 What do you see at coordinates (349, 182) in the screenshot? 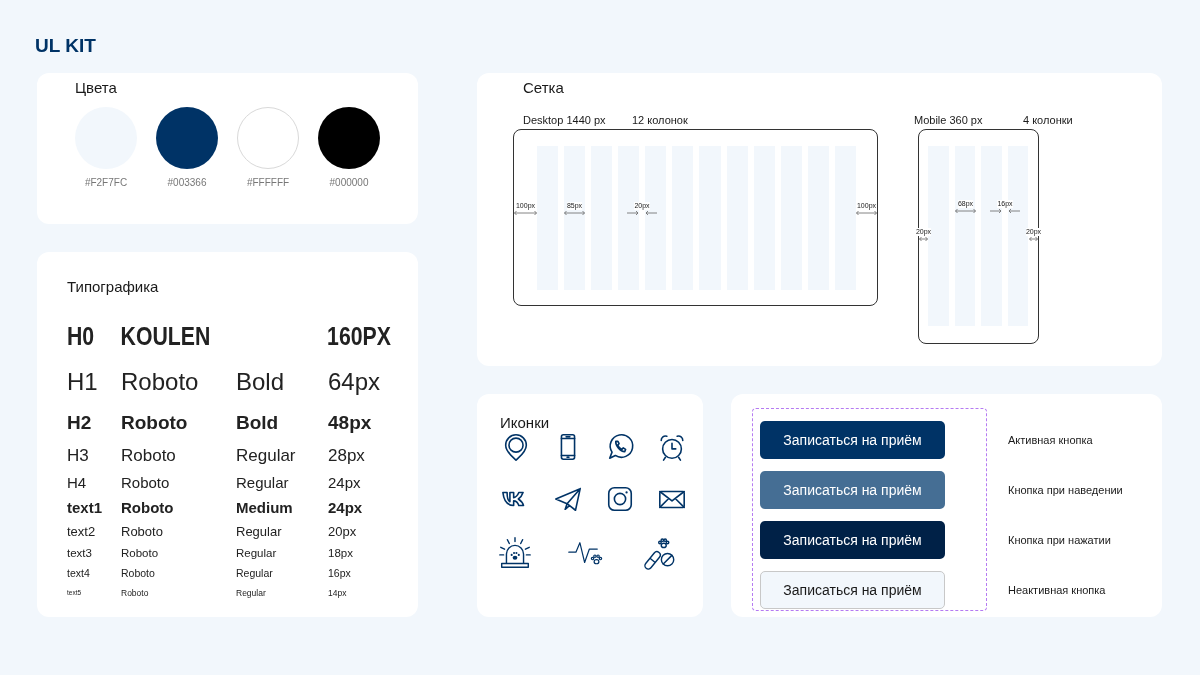
I see `color-code: #000000` at bounding box center [349, 182].